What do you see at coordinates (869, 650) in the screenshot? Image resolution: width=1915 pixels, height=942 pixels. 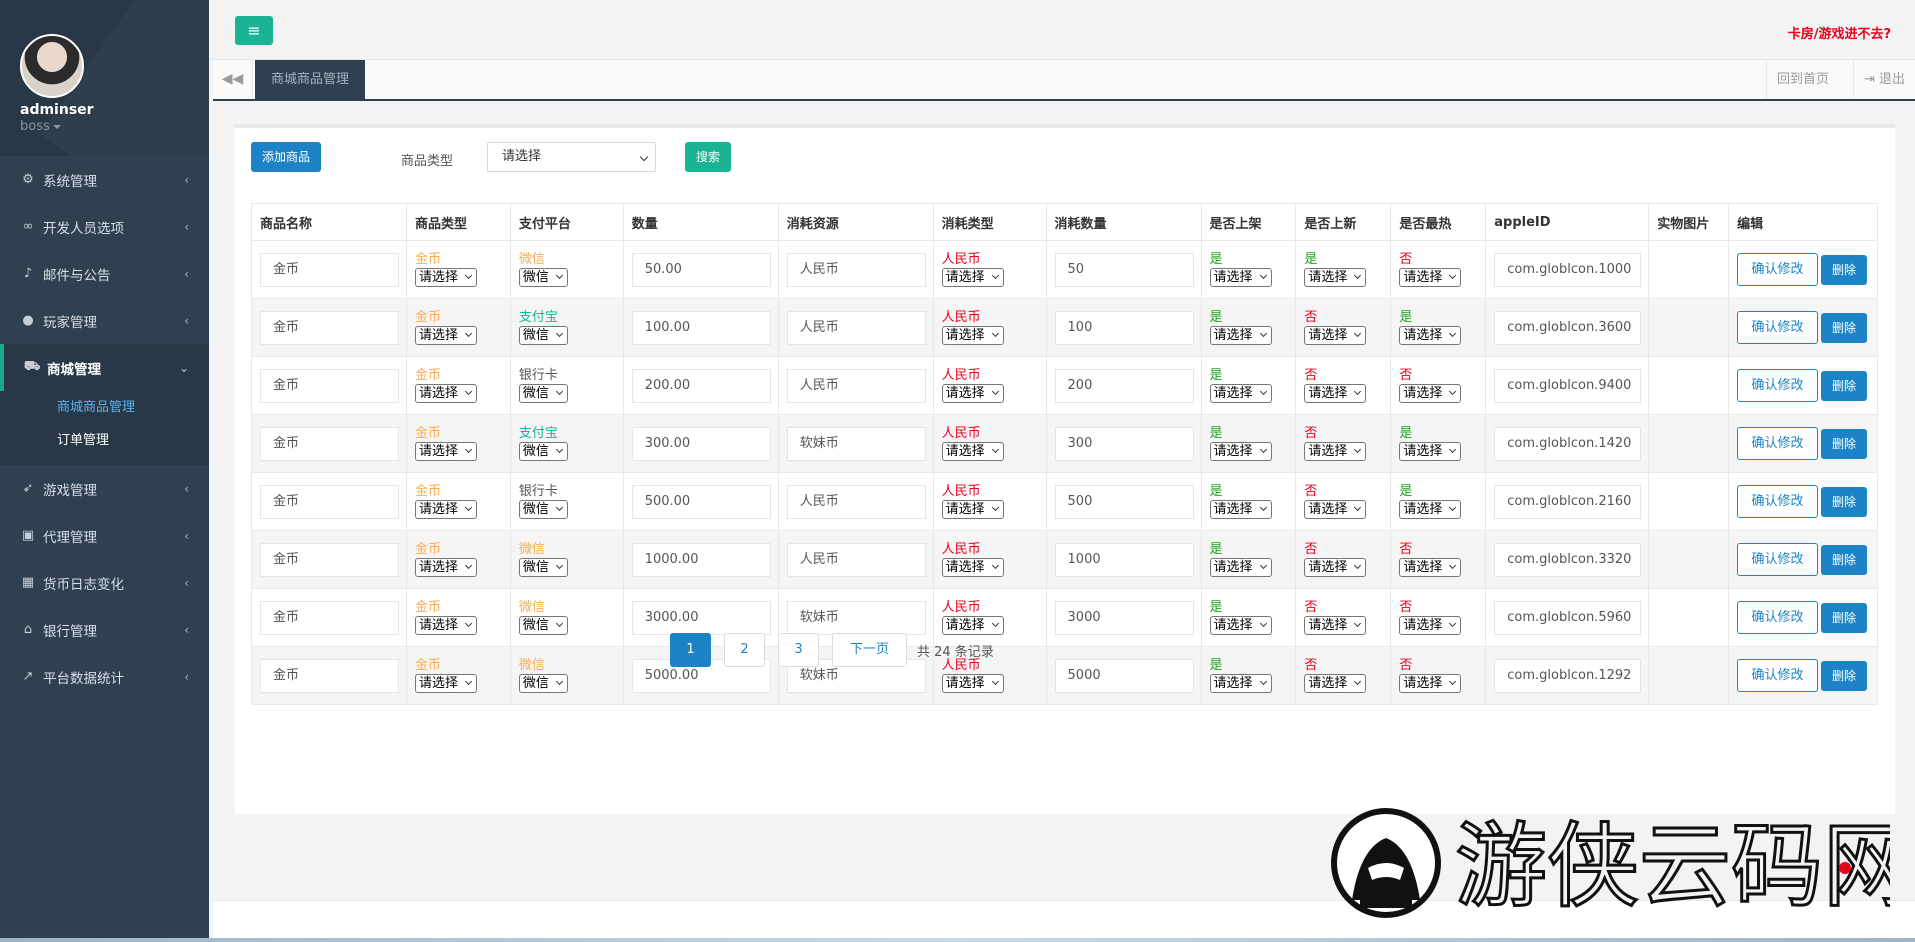 I see `next-page-button: 下一页` at bounding box center [869, 650].